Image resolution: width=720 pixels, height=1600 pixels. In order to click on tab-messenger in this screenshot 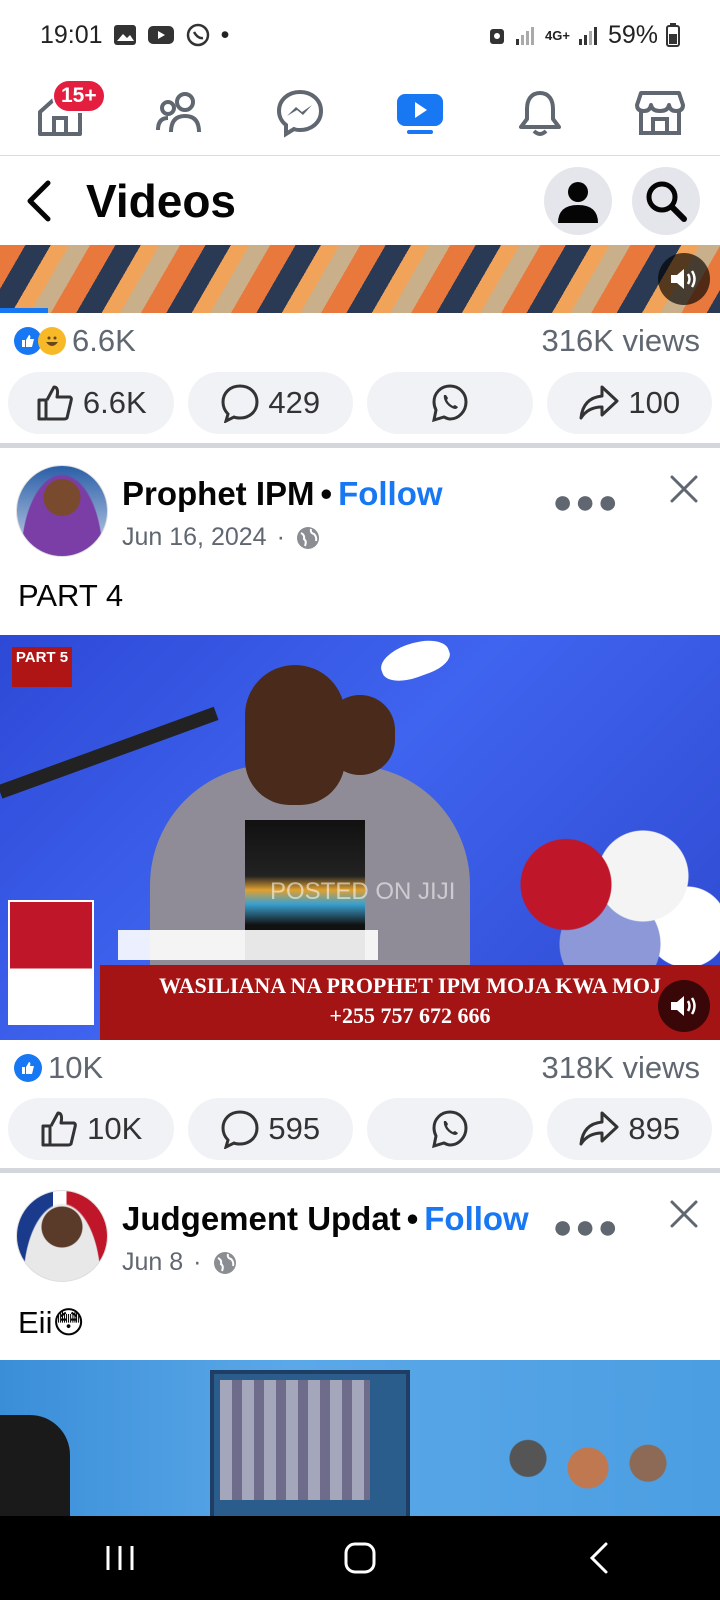, I will do `click(300, 113)`.